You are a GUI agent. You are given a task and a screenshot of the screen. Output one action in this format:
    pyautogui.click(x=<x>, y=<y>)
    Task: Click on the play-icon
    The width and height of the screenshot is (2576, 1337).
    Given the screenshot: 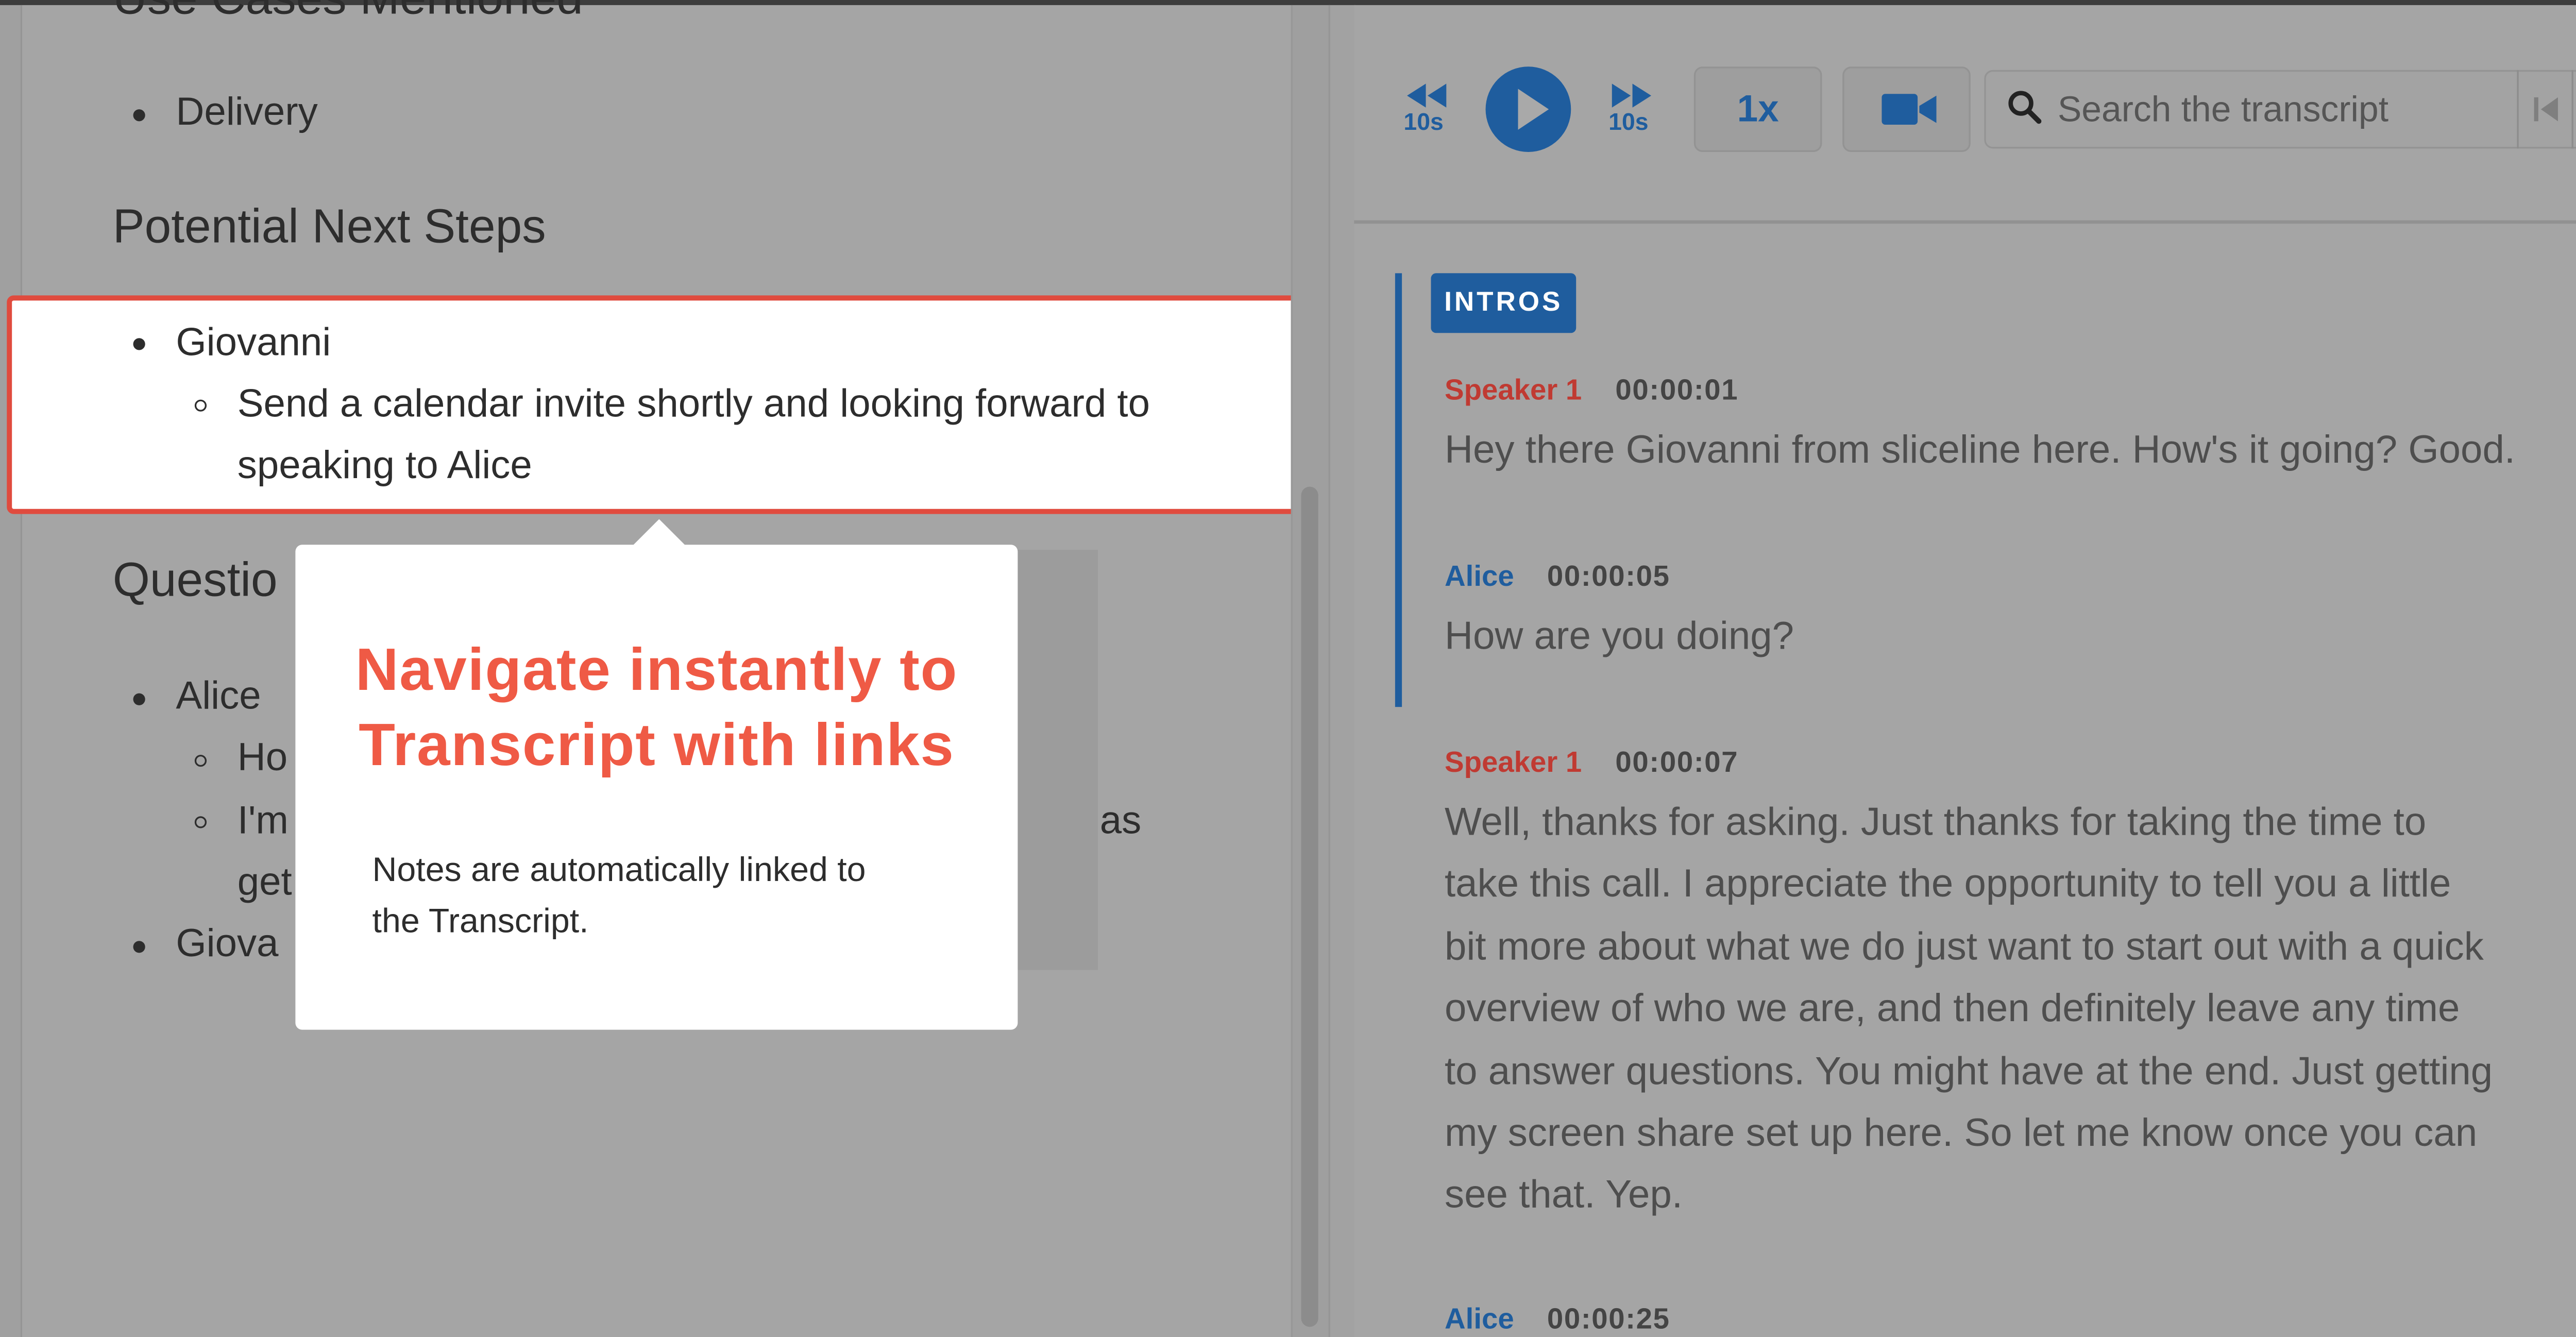 What is the action you would take?
    pyautogui.click(x=1533, y=109)
    